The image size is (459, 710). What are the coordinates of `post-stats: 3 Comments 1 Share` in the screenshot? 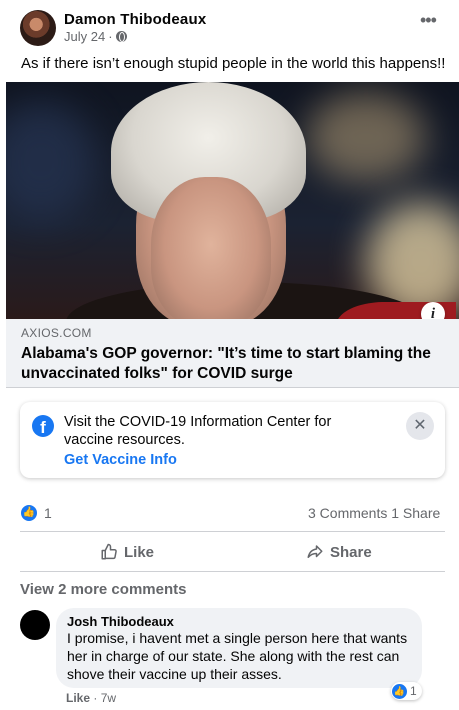 It's located at (374, 513).